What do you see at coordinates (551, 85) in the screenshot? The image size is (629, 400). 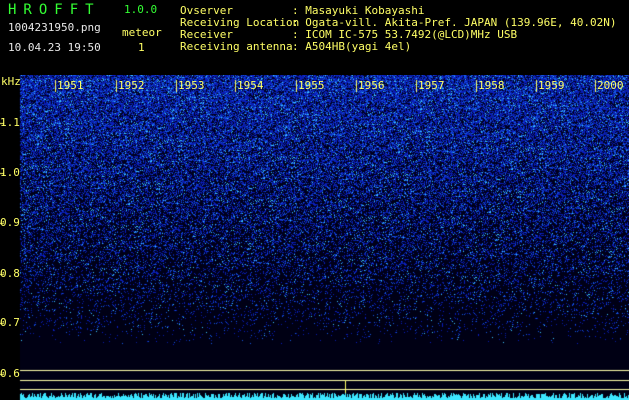 I see `x-tick-label: 1959` at bounding box center [551, 85].